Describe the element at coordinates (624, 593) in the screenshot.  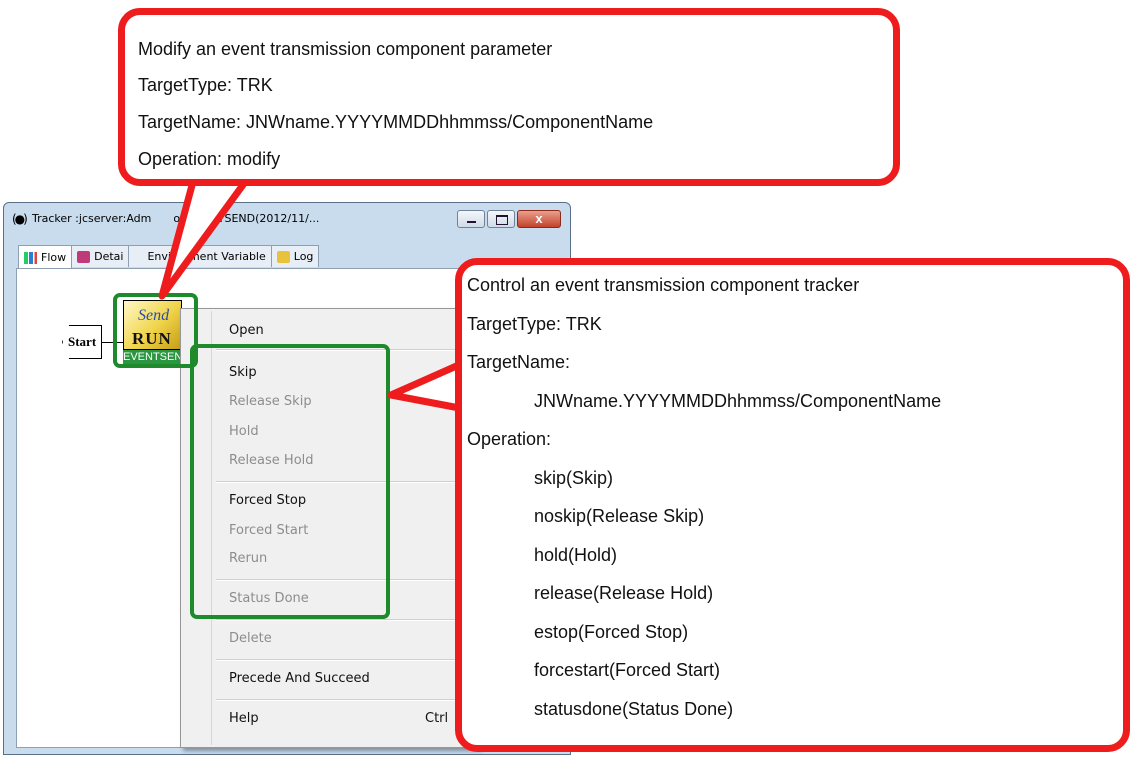
I see `operation-release: release(Release Hold)` at that location.